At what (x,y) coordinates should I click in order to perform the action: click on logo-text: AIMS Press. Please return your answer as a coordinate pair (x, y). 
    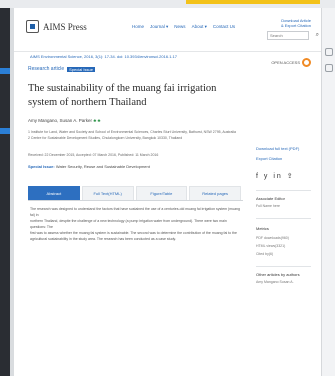
    Looking at the image, I should click on (65, 26).